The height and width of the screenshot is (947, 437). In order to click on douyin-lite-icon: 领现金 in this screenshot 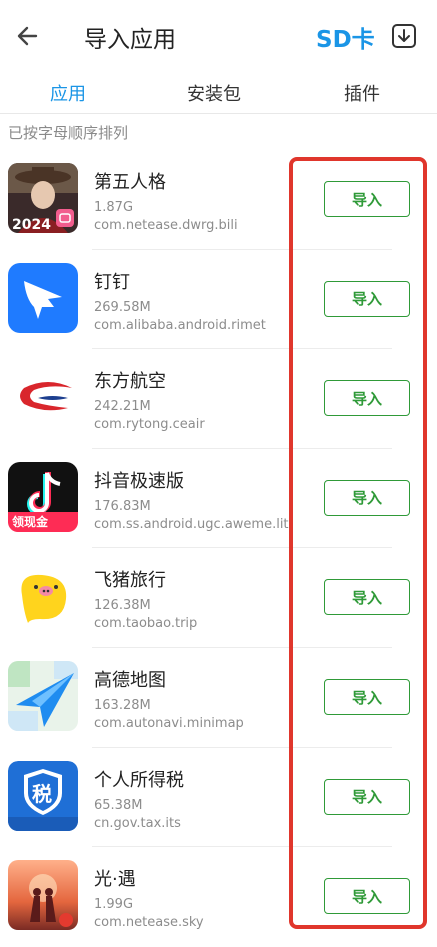, I will do `click(43, 496)`.